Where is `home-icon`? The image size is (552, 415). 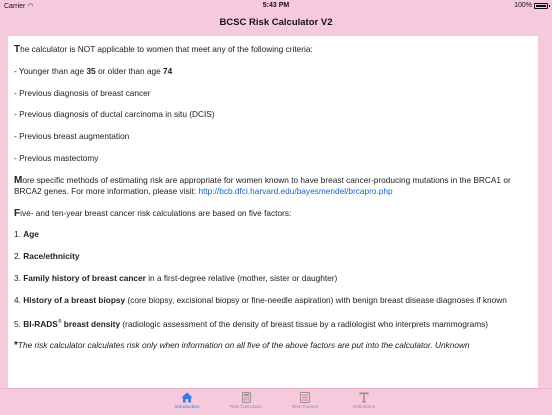
home-icon is located at coordinates (187, 397).